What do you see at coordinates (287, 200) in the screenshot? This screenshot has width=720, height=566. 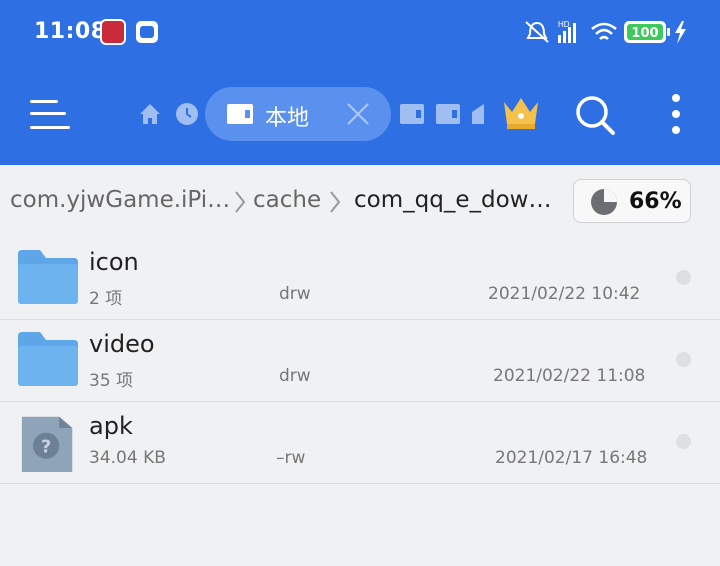 I see `breadcrumb-item: cache` at bounding box center [287, 200].